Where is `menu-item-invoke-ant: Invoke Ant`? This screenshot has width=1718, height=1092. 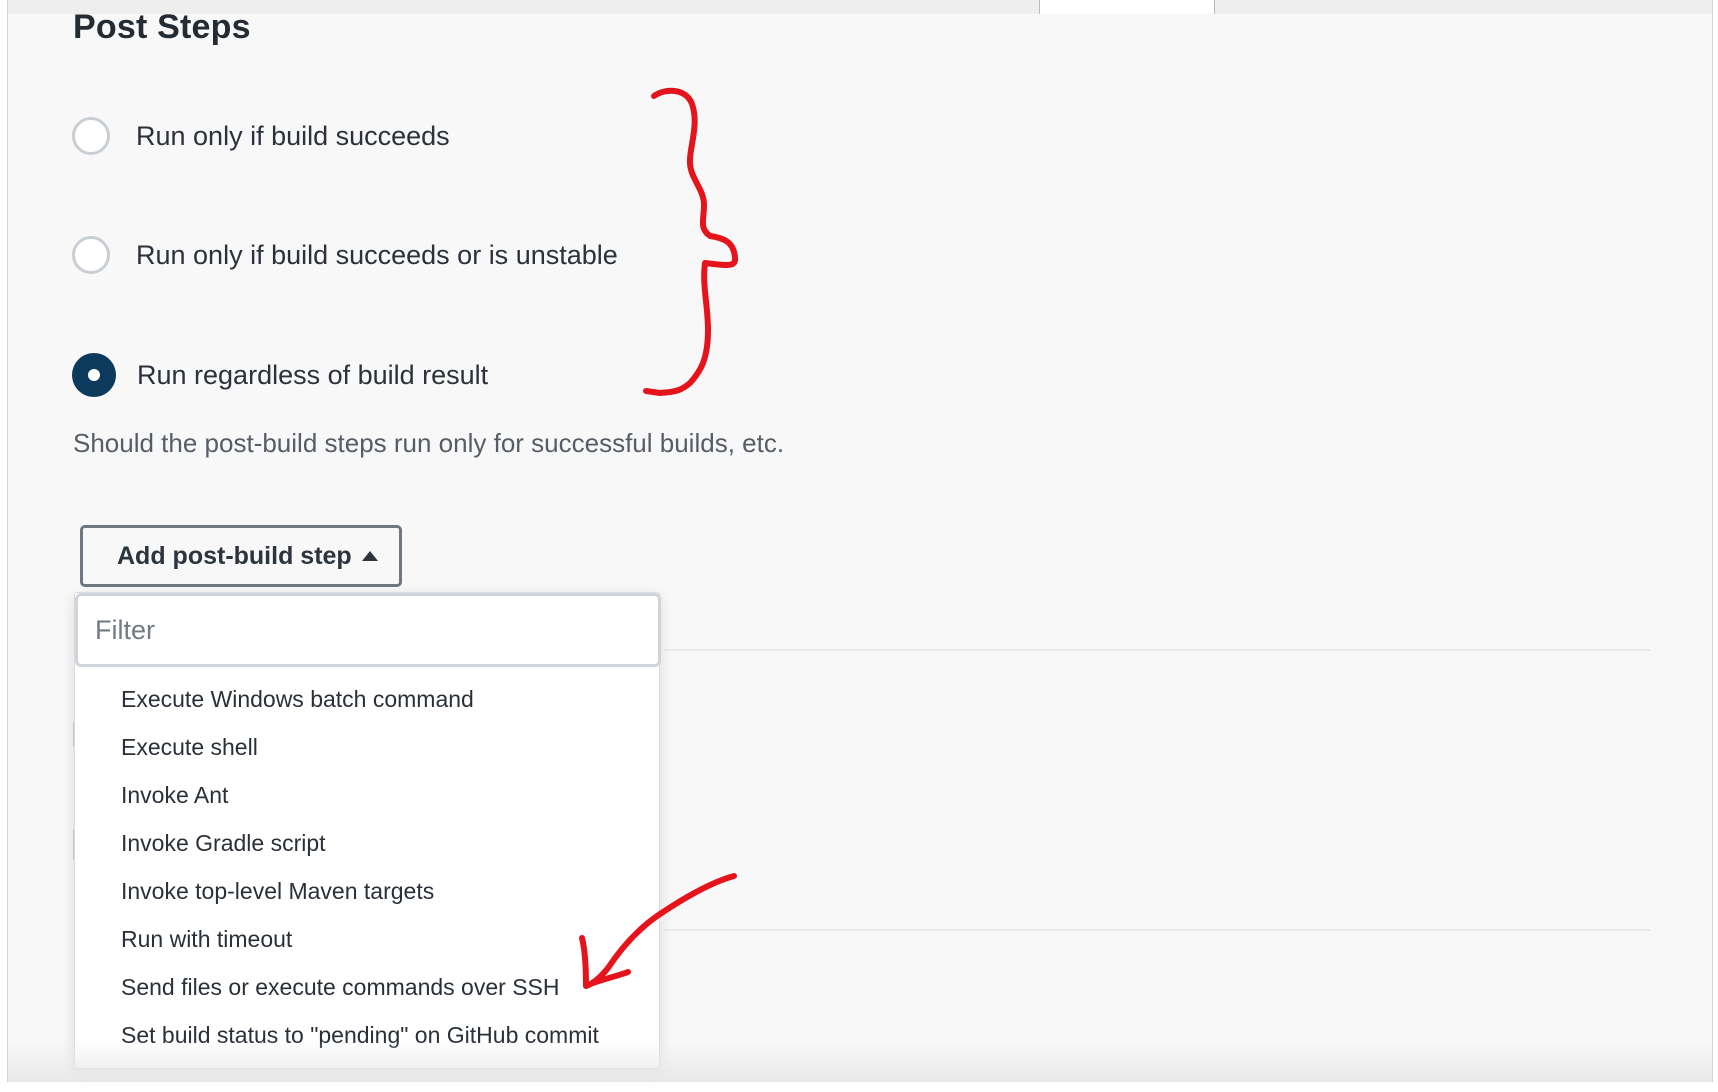
menu-item-invoke-ant: Invoke Ant is located at coordinates (367, 795).